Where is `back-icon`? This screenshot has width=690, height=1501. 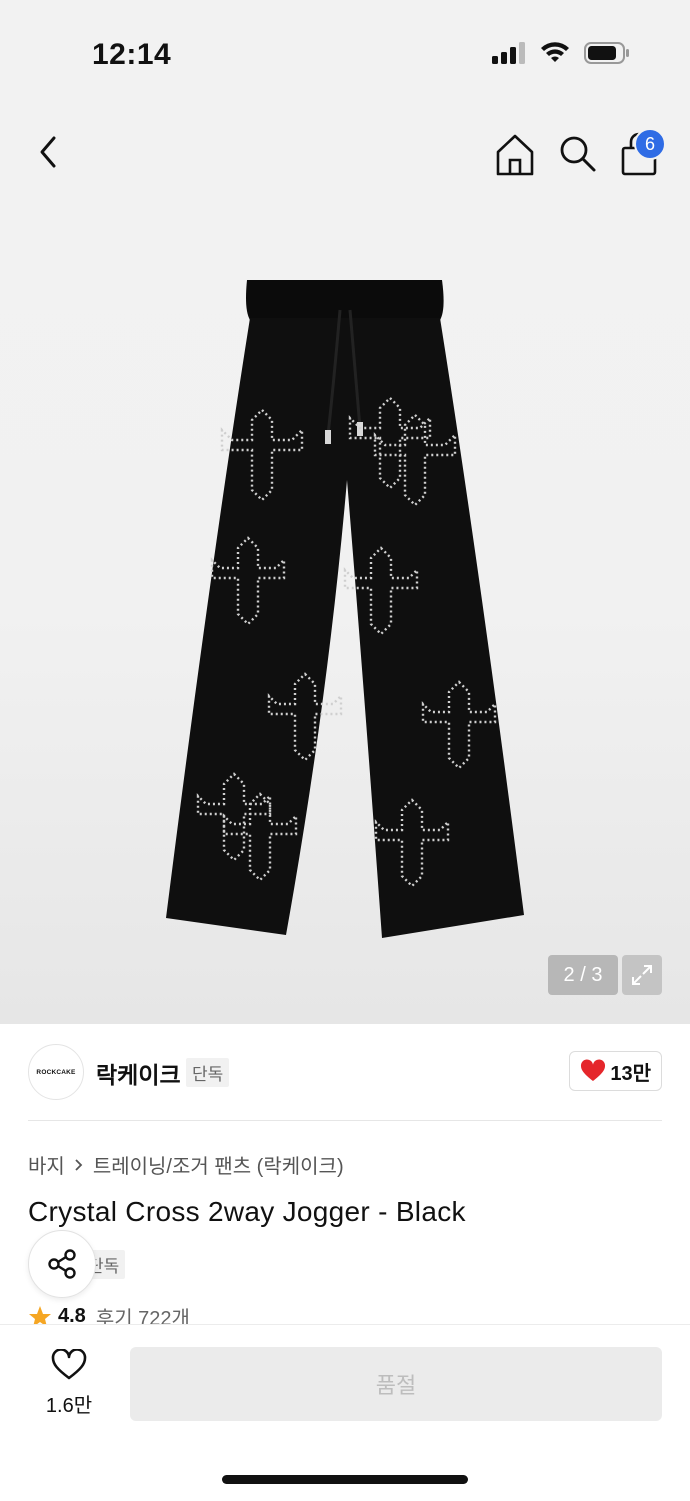
back-icon is located at coordinates (50, 152).